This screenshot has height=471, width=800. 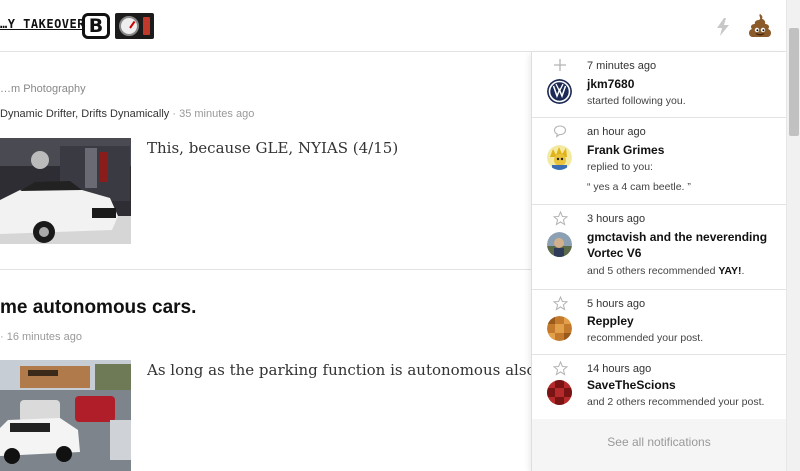 What do you see at coordinates (559, 91) in the screenshot?
I see `vw-logo-avatar` at bounding box center [559, 91].